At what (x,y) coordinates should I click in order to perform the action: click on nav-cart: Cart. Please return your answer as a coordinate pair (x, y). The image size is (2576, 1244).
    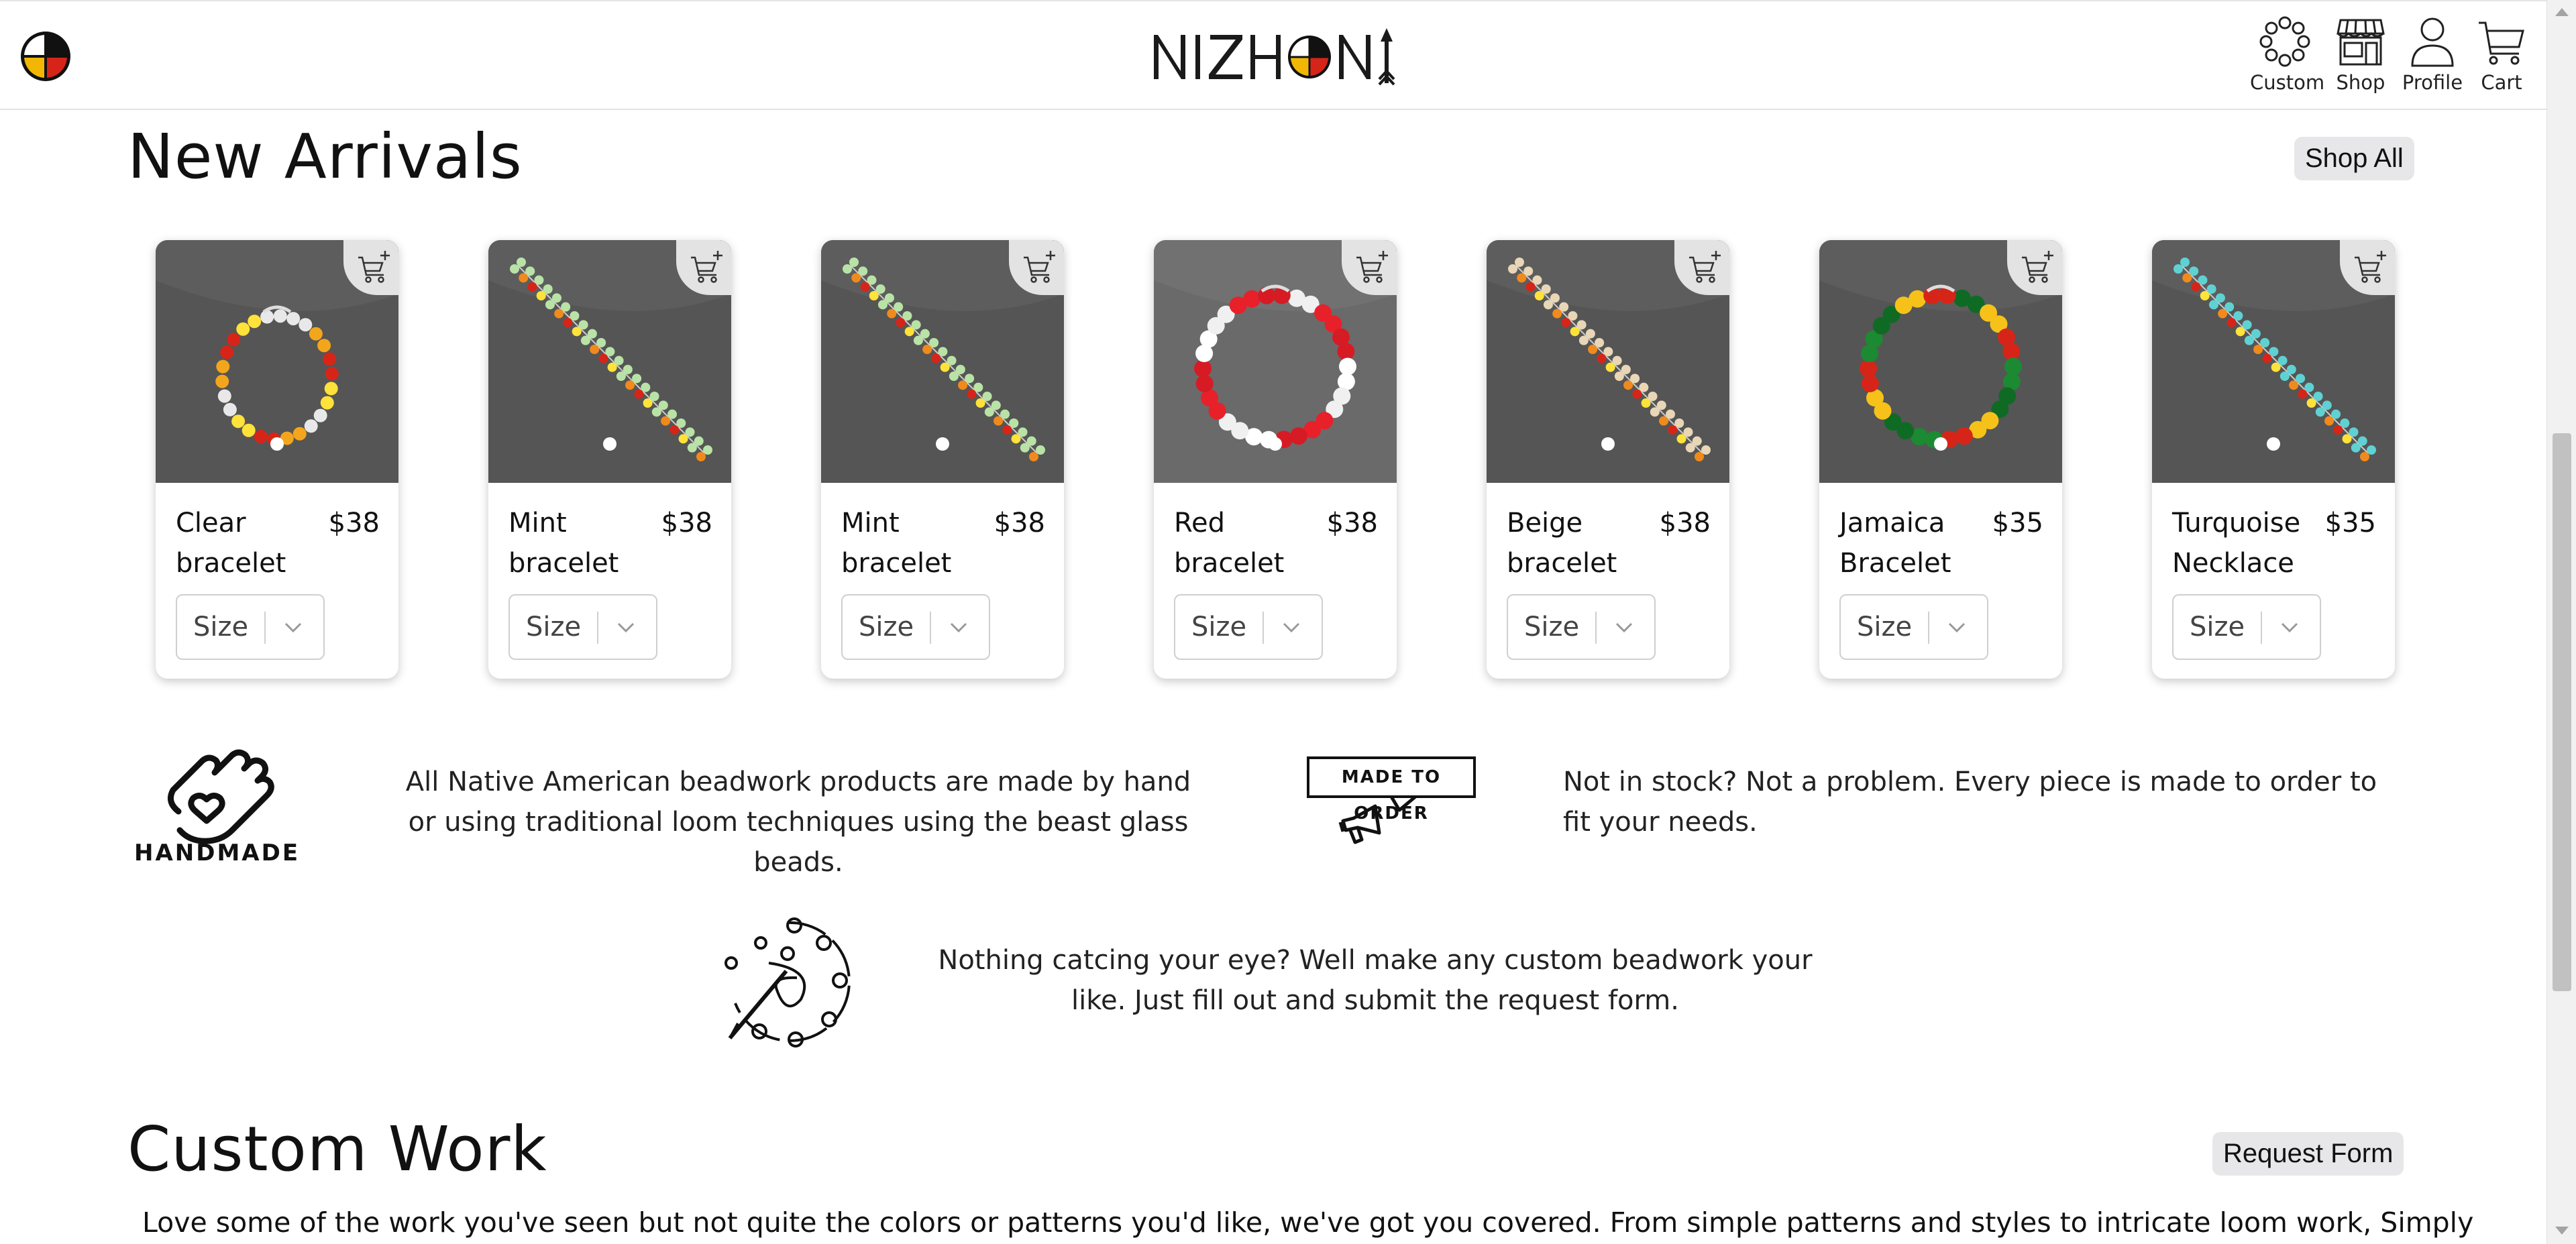
    Looking at the image, I should click on (2501, 57).